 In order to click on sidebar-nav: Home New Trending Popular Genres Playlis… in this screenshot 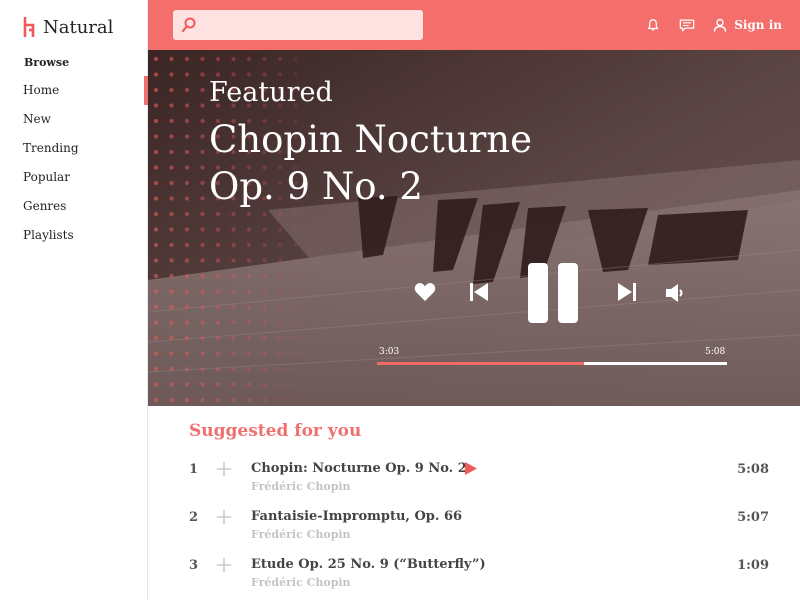, I will do `click(74, 163)`.